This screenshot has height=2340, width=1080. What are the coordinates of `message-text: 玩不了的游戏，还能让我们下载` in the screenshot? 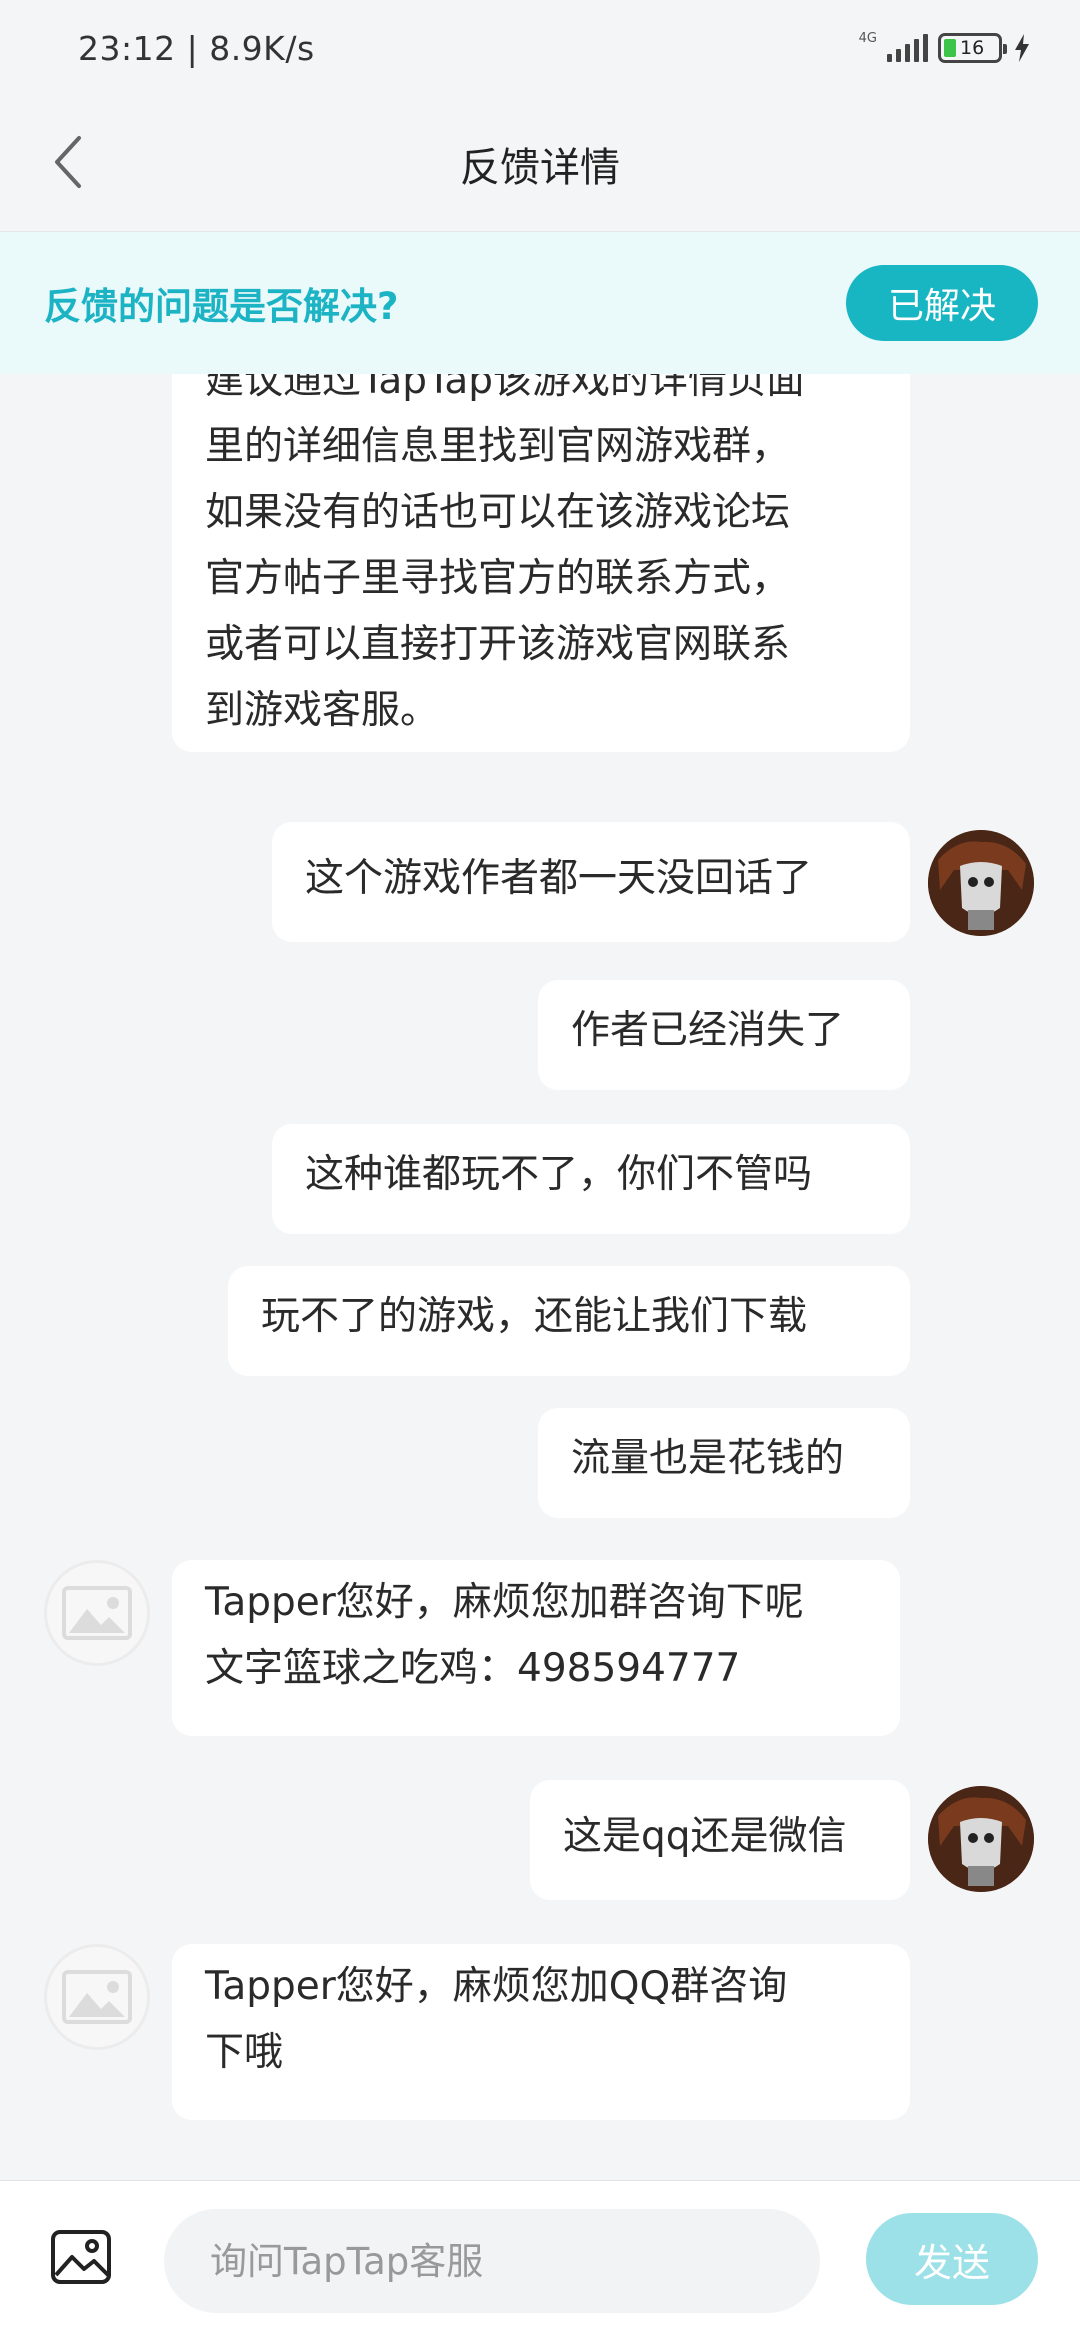 It's located at (534, 1316).